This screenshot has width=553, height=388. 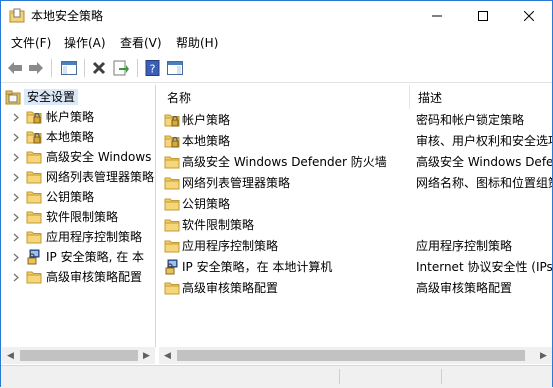 I want to click on list-item-description: Internet 协议安全性 (IPsec), so click(x=484, y=267).